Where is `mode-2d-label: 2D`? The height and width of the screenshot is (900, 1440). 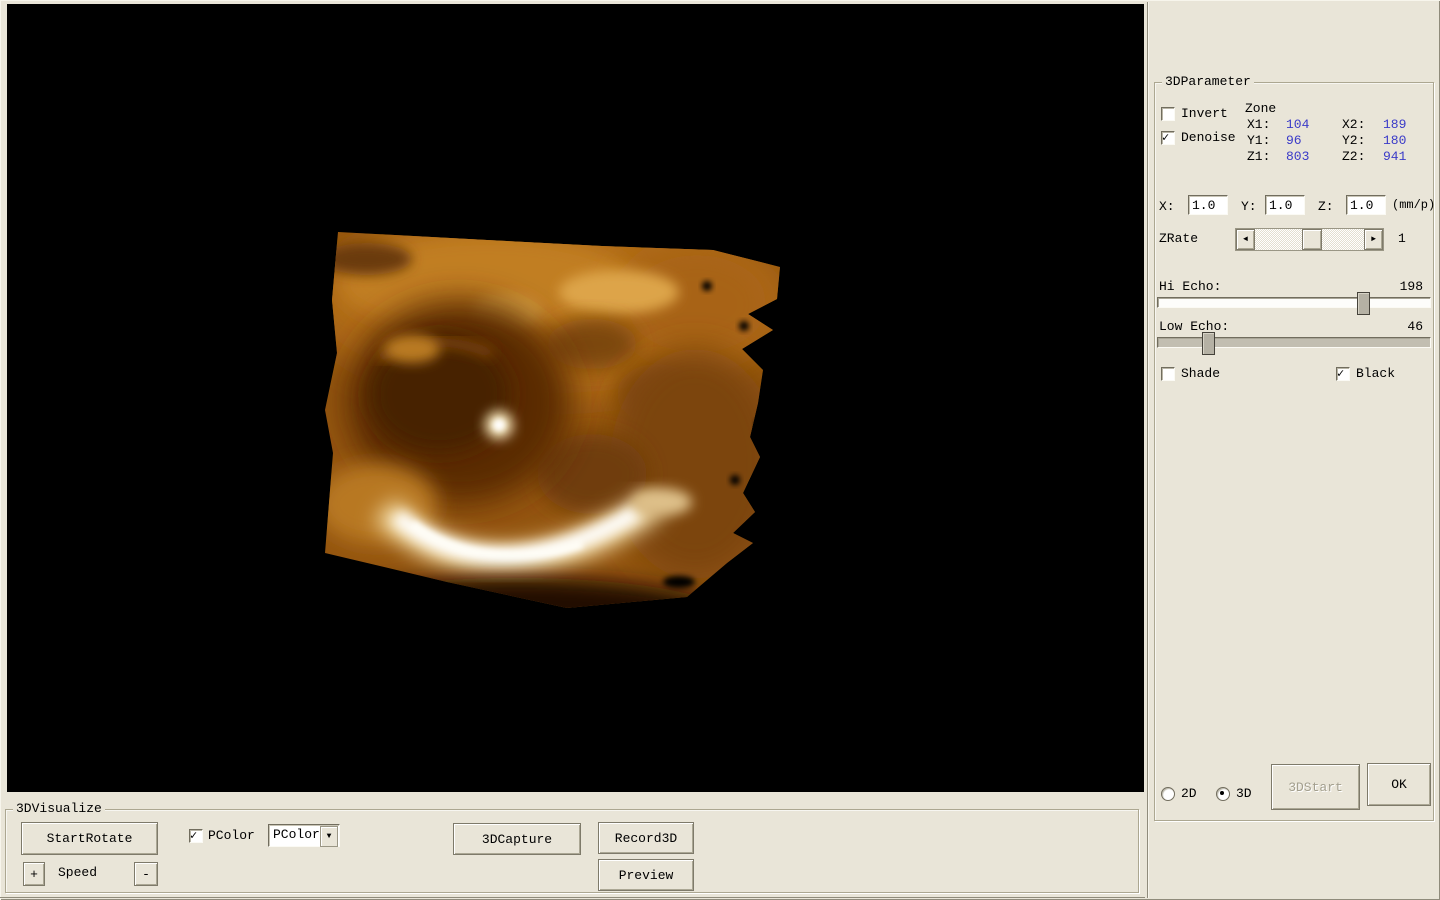
mode-2d-label: 2D is located at coordinates (1189, 793).